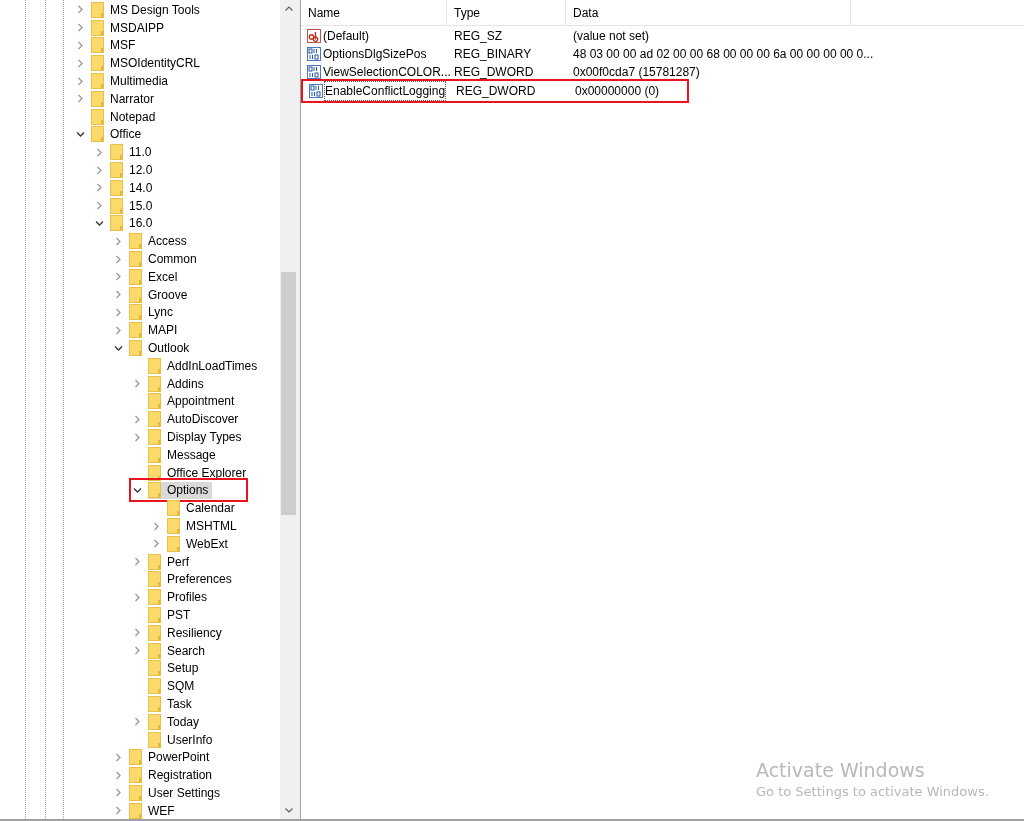 The height and width of the screenshot is (821, 1024). Describe the element at coordinates (153, 312) in the screenshot. I see `tree-item: Lync` at that location.